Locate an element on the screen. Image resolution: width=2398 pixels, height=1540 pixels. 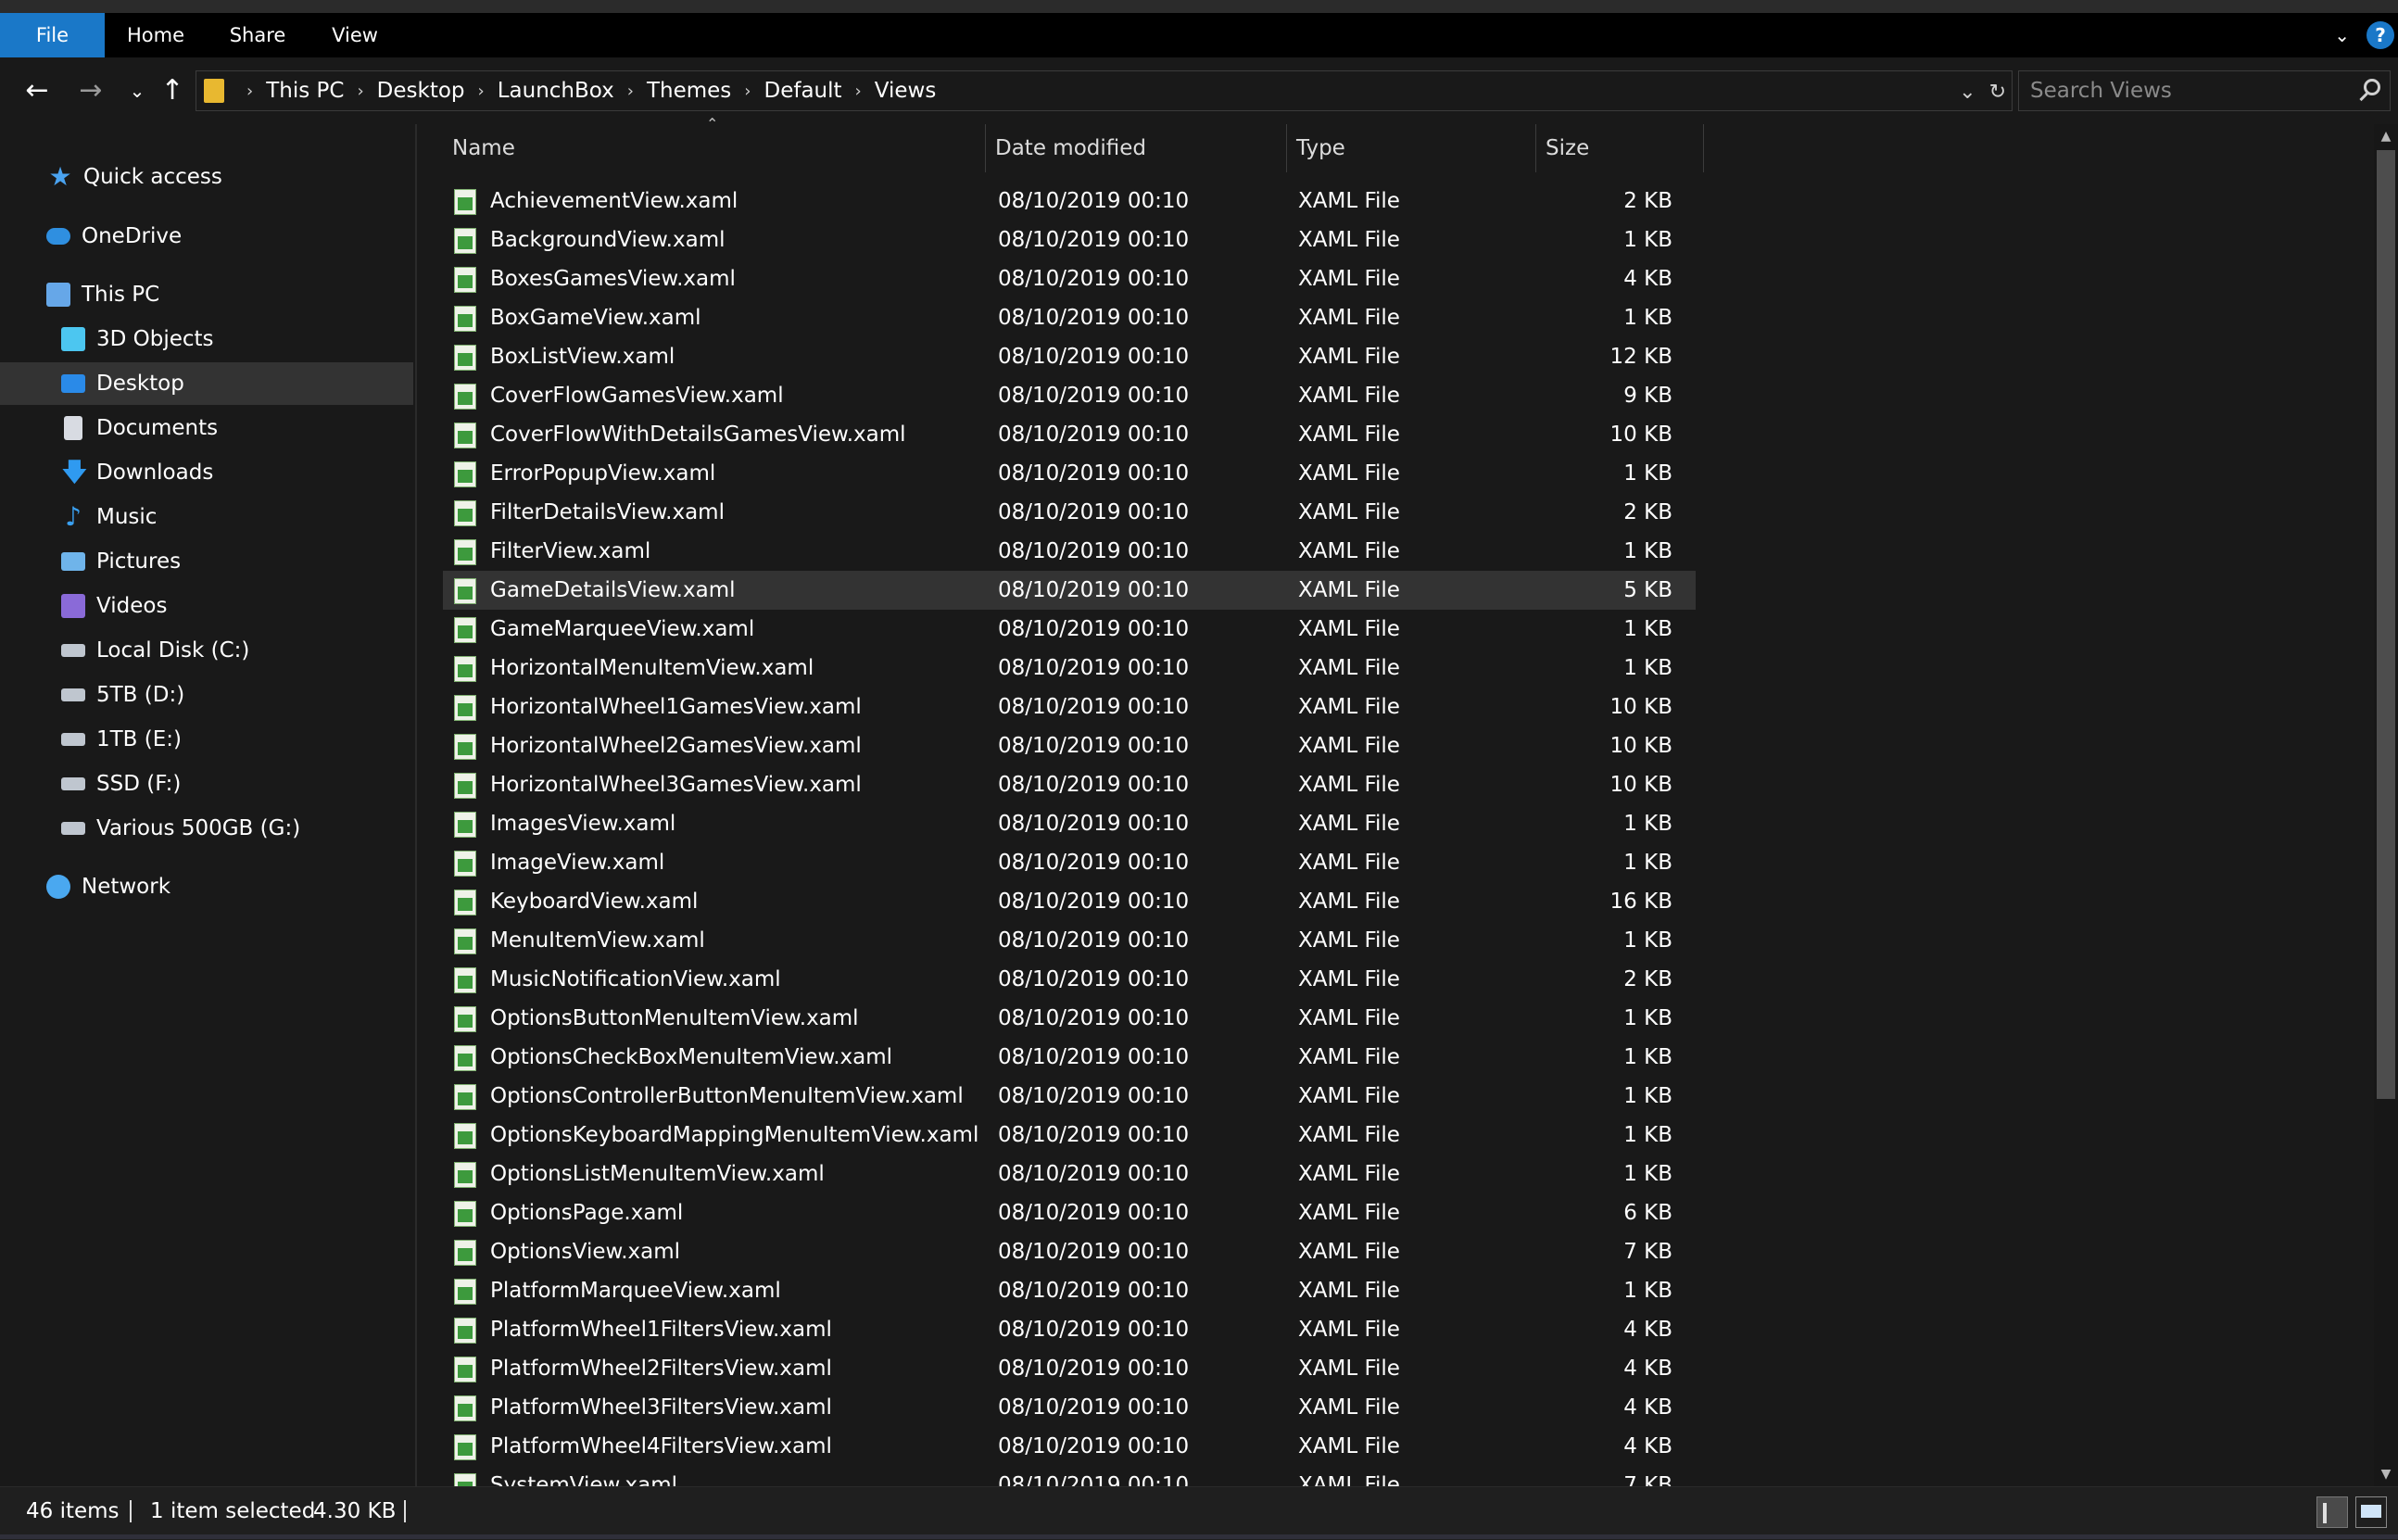
tab-share: Share is located at coordinates (258, 35).